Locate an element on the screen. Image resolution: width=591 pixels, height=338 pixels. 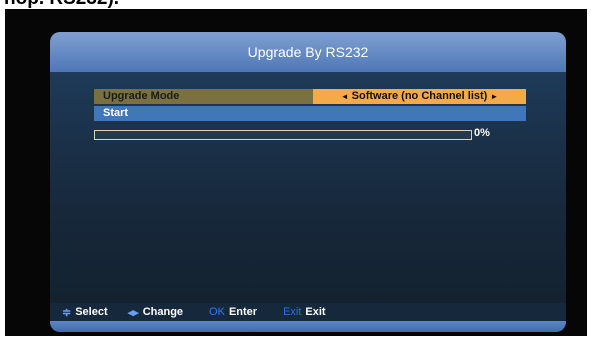
dialog-title: Upgrade By RS232 is located at coordinates (308, 52).